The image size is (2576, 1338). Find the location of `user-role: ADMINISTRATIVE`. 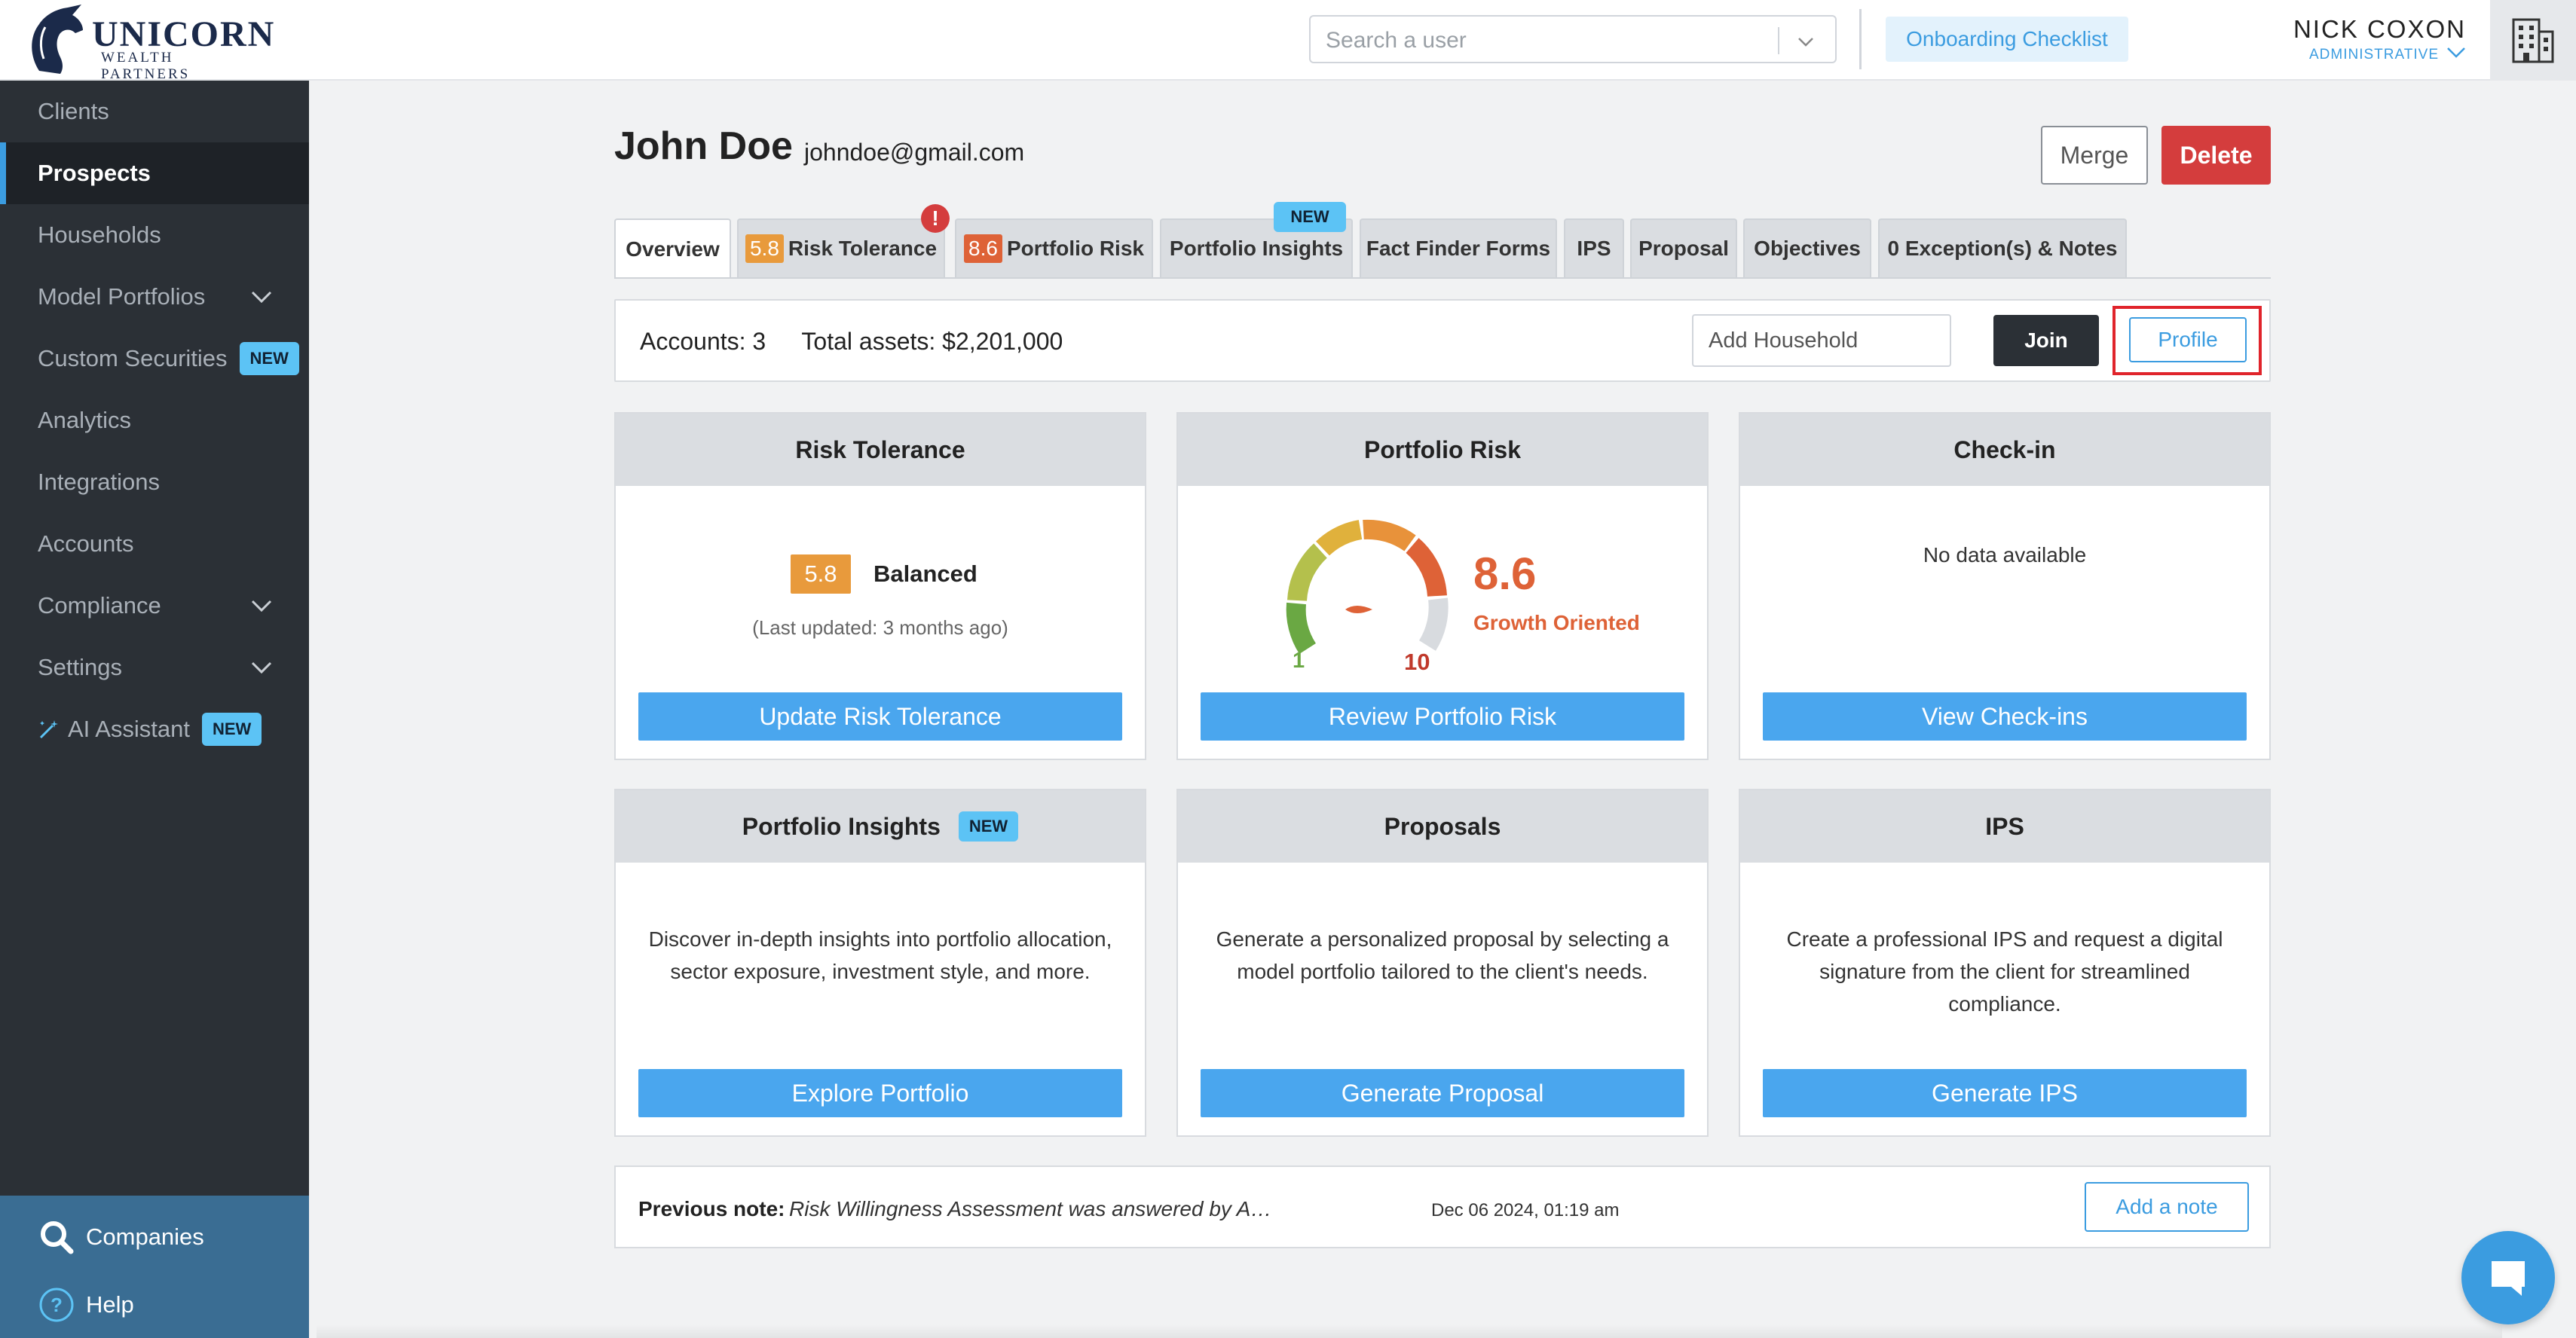

user-role: ADMINISTRATIVE is located at coordinates (2374, 55).